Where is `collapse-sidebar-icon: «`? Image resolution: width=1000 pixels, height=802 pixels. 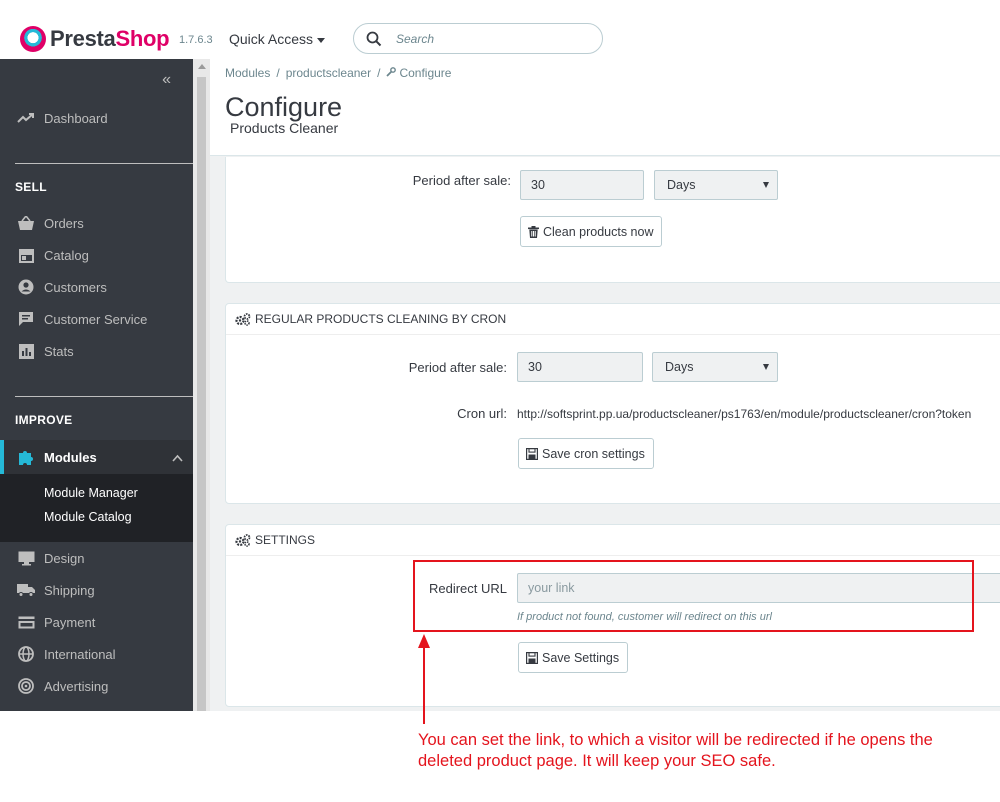
collapse-sidebar-icon: « is located at coordinates (166, 80).